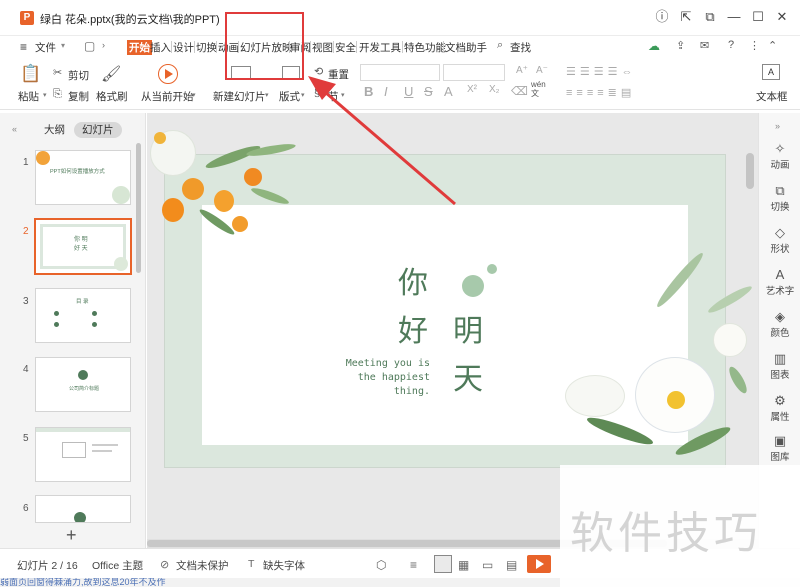 The width and height of the screenshot is (800, 587). I want to click on slide-thumbnail-2: 你 明 好 天, so click(83, 246).